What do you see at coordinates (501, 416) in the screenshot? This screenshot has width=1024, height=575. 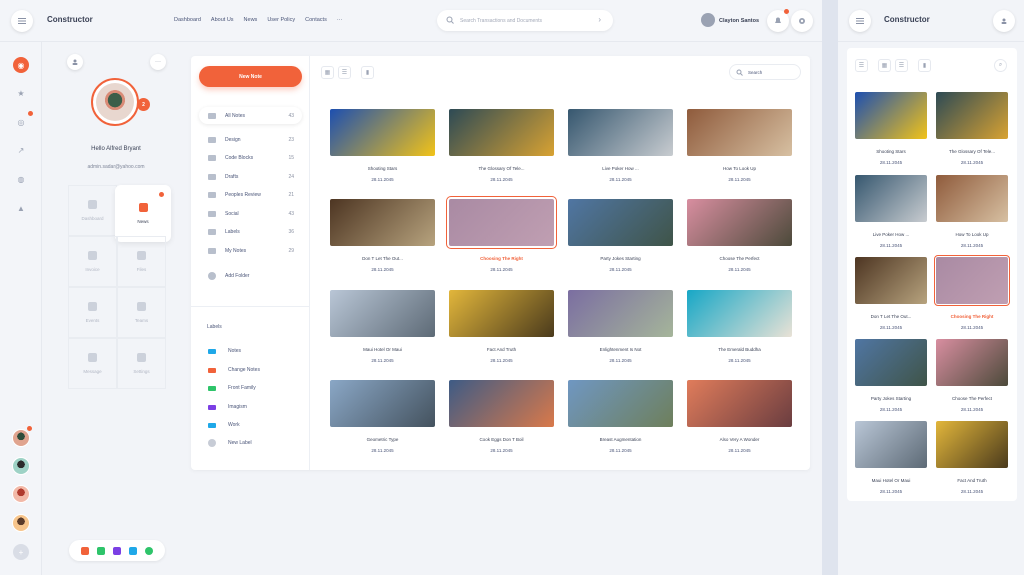 I see `note-card: Cook Eggs Don T Boil 28.11.2045` at bounding box center [501, 416].